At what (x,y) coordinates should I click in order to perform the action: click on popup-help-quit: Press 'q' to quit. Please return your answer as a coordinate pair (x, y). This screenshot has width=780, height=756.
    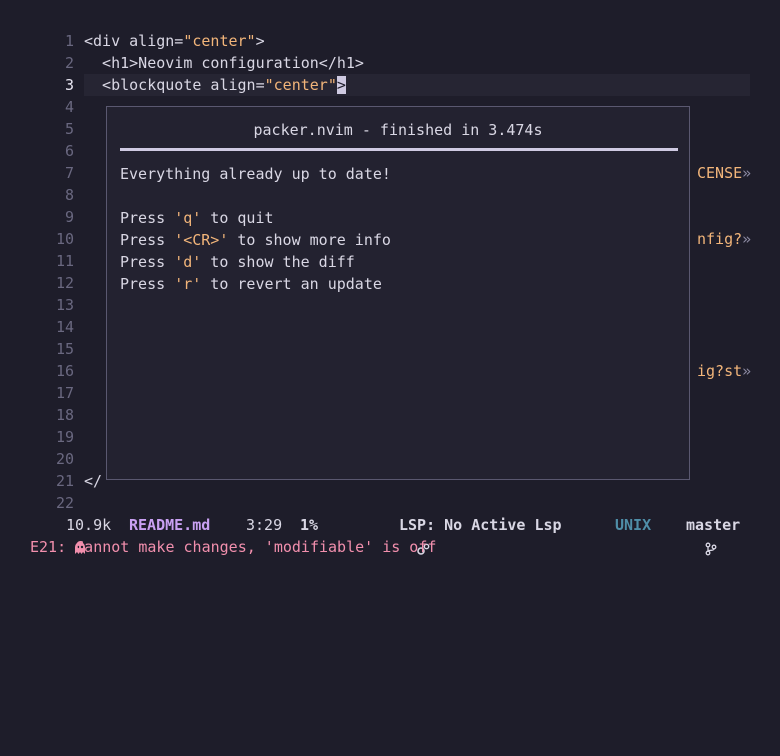
    Looking at the image, I should click on (197, 218).